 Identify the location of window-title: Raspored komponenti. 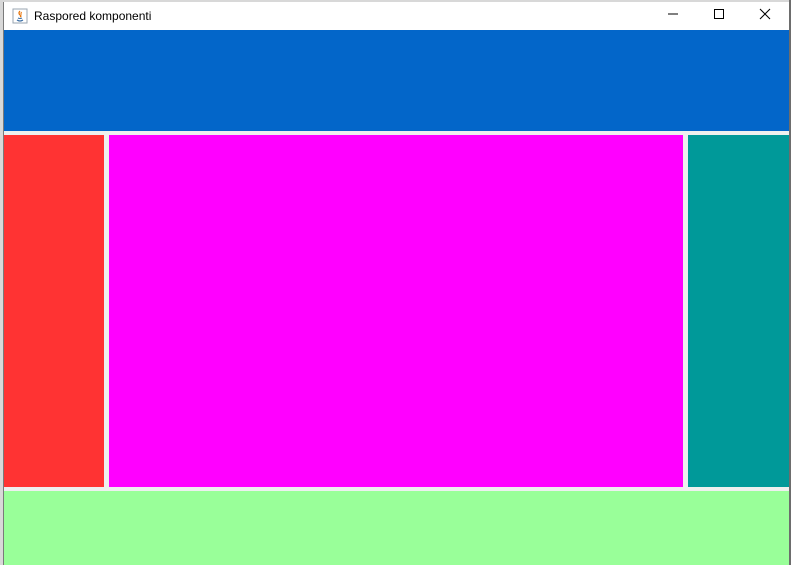
(93, 16).